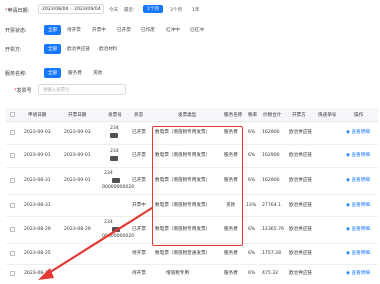 The height and width of the screenshot is (284, 380). What do you see at coordinates (108, 49) in the screenshot?
I see `issuer-option-materials: 欧冶材料` at bounding box center [108, 49].